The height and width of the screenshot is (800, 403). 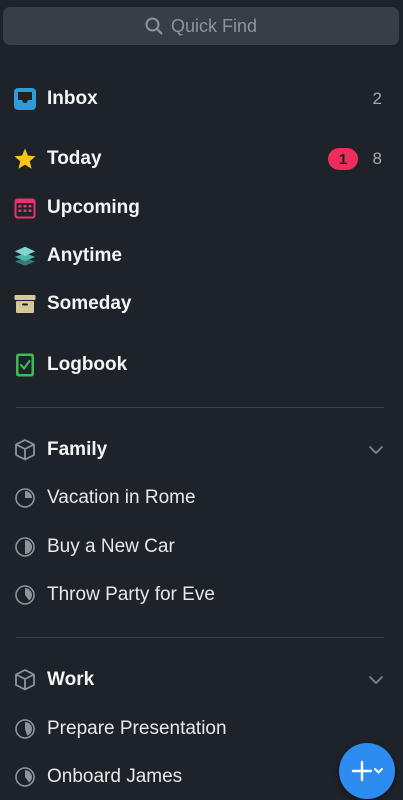 I want to click on area-family-label: Family, so click(x=77, y=449).